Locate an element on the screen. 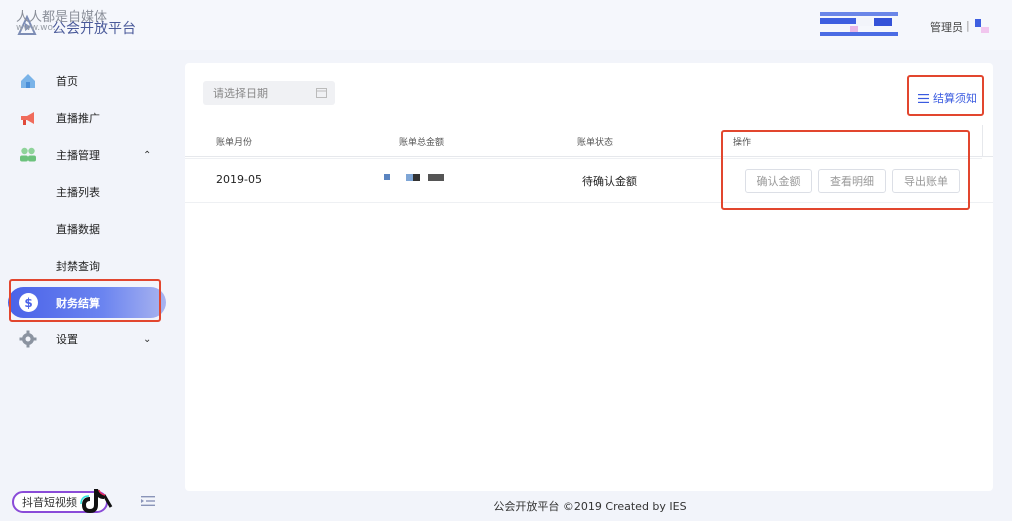  sidebar-item-label: 设置 is located at coordinates (67, 339).